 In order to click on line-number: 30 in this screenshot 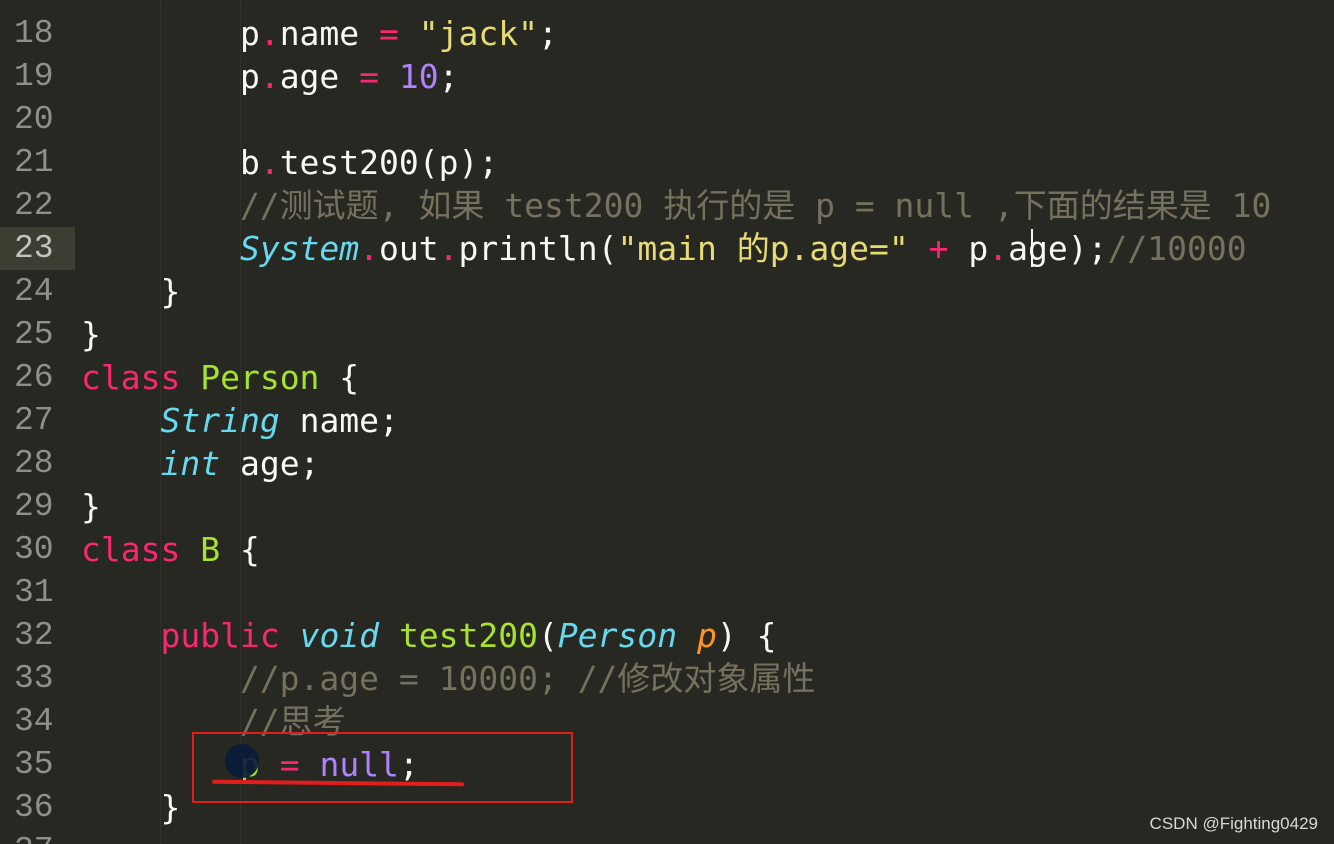, I will do `click(34, 549)`.